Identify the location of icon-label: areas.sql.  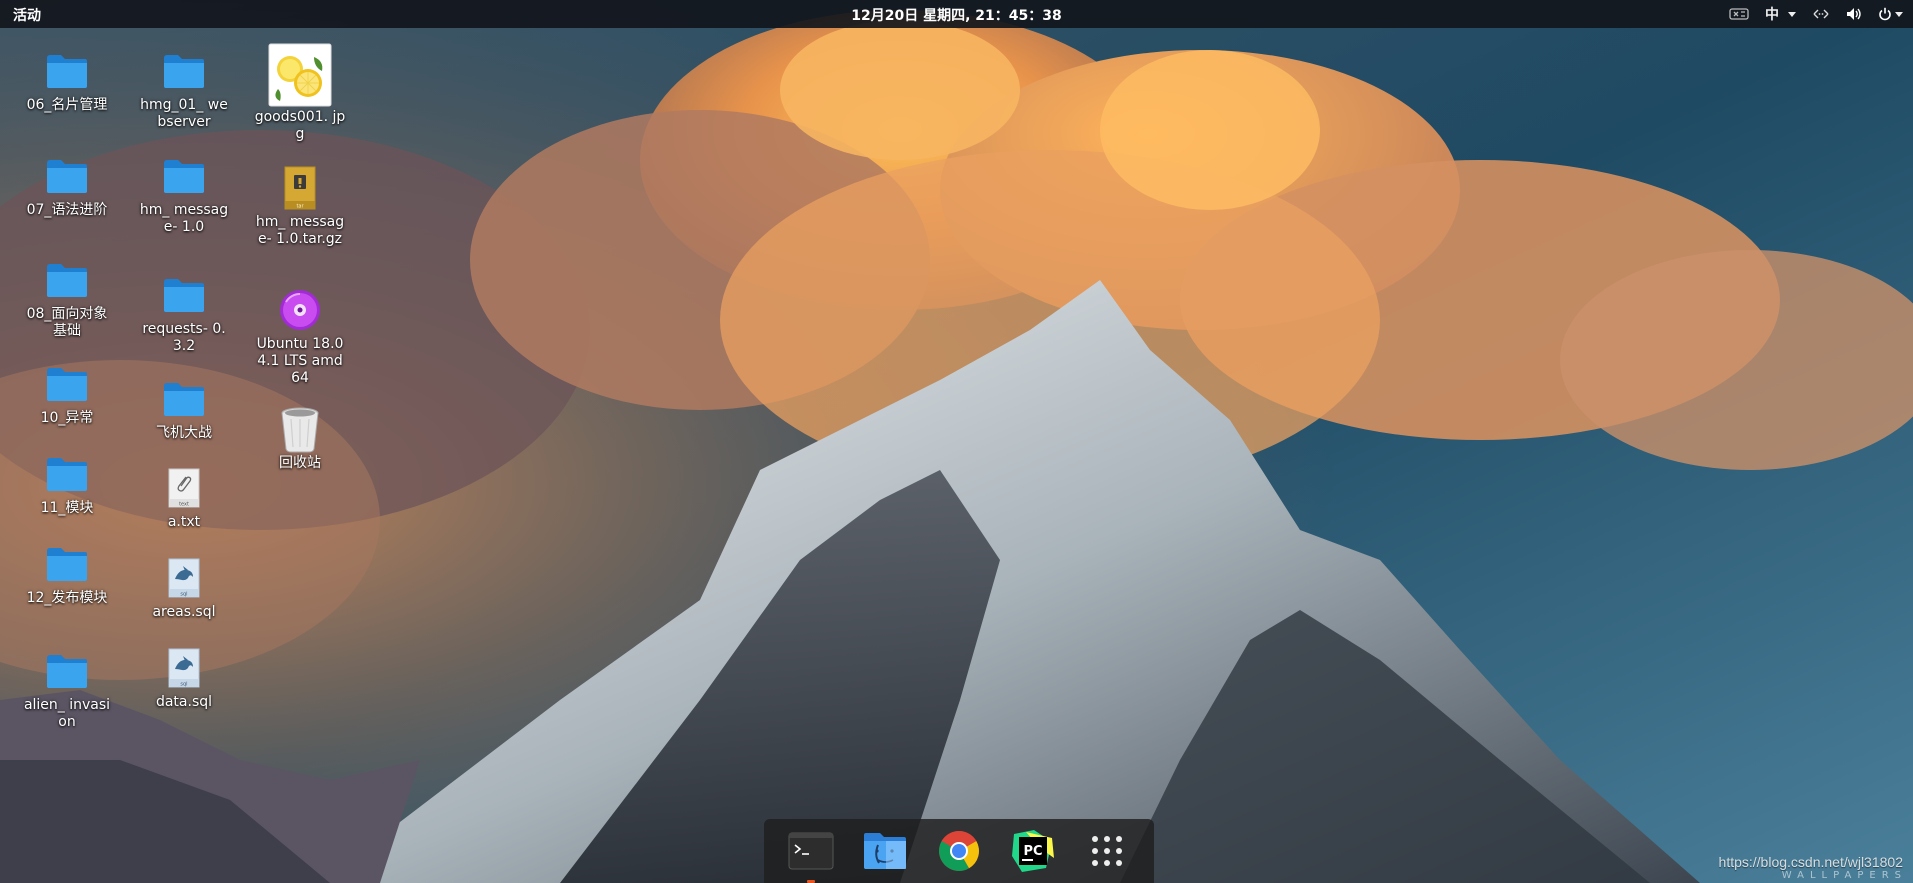
(184, 612).